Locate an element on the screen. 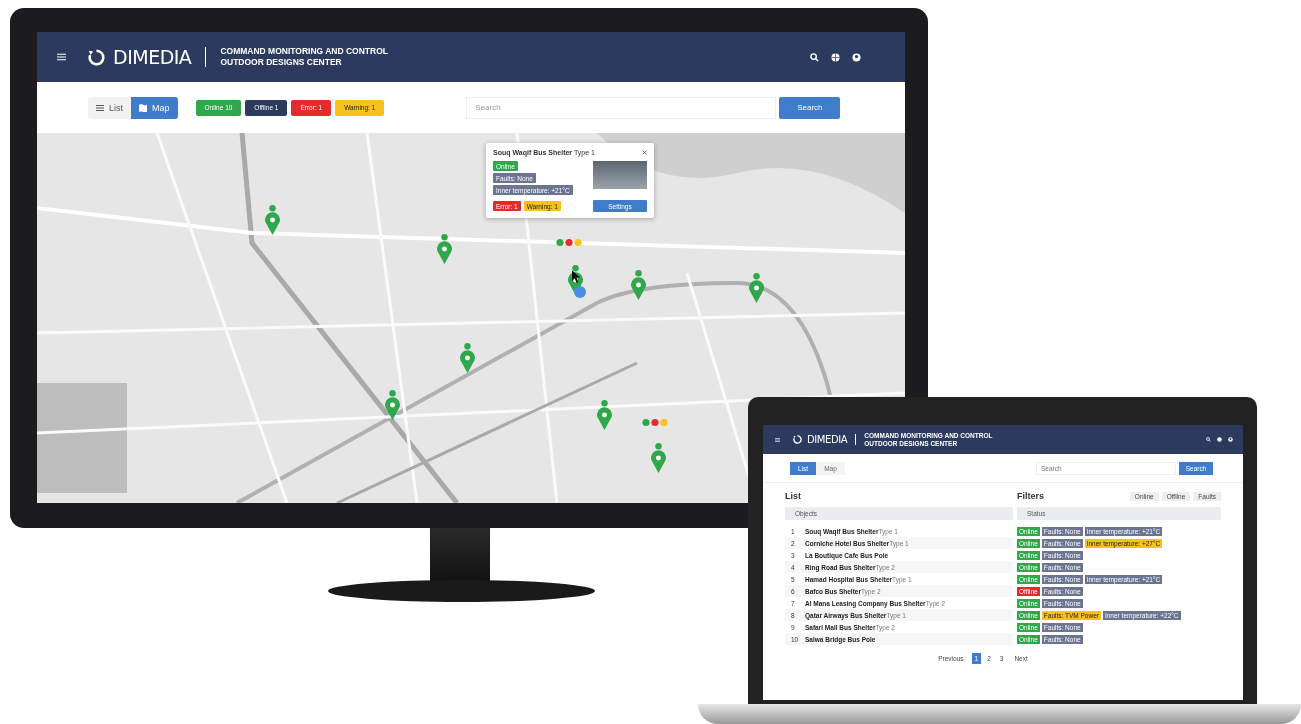  view-tab: Map is located at coordinates (154, 107).